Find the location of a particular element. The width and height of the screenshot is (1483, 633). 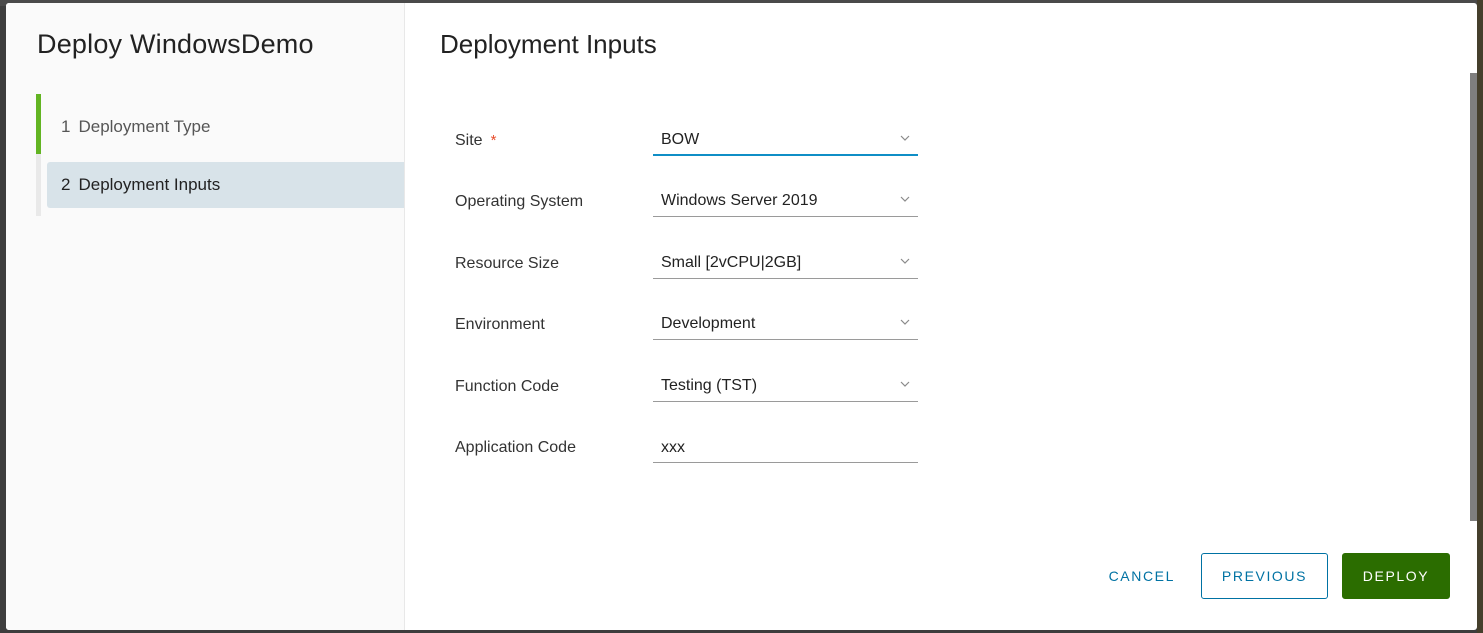

site-select: BOW is located at coordinates (785, 138).